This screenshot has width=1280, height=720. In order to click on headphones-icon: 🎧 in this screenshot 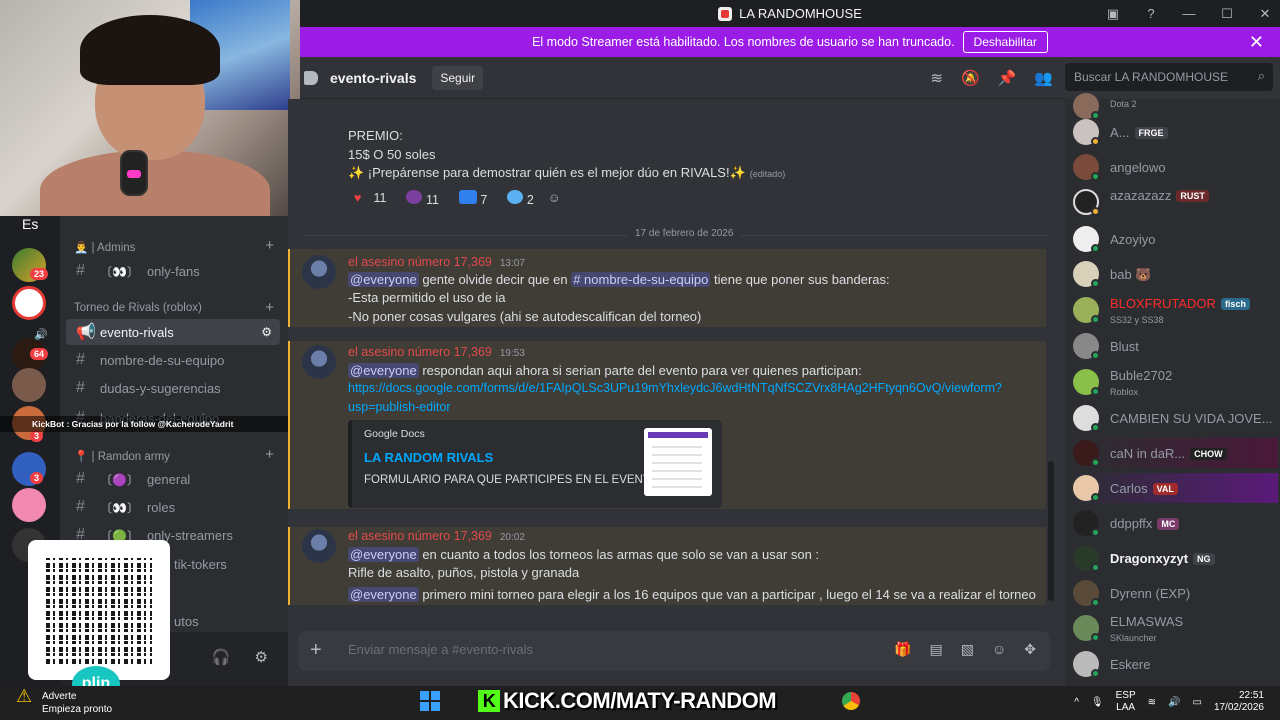, I will do `click(221, 657)`.